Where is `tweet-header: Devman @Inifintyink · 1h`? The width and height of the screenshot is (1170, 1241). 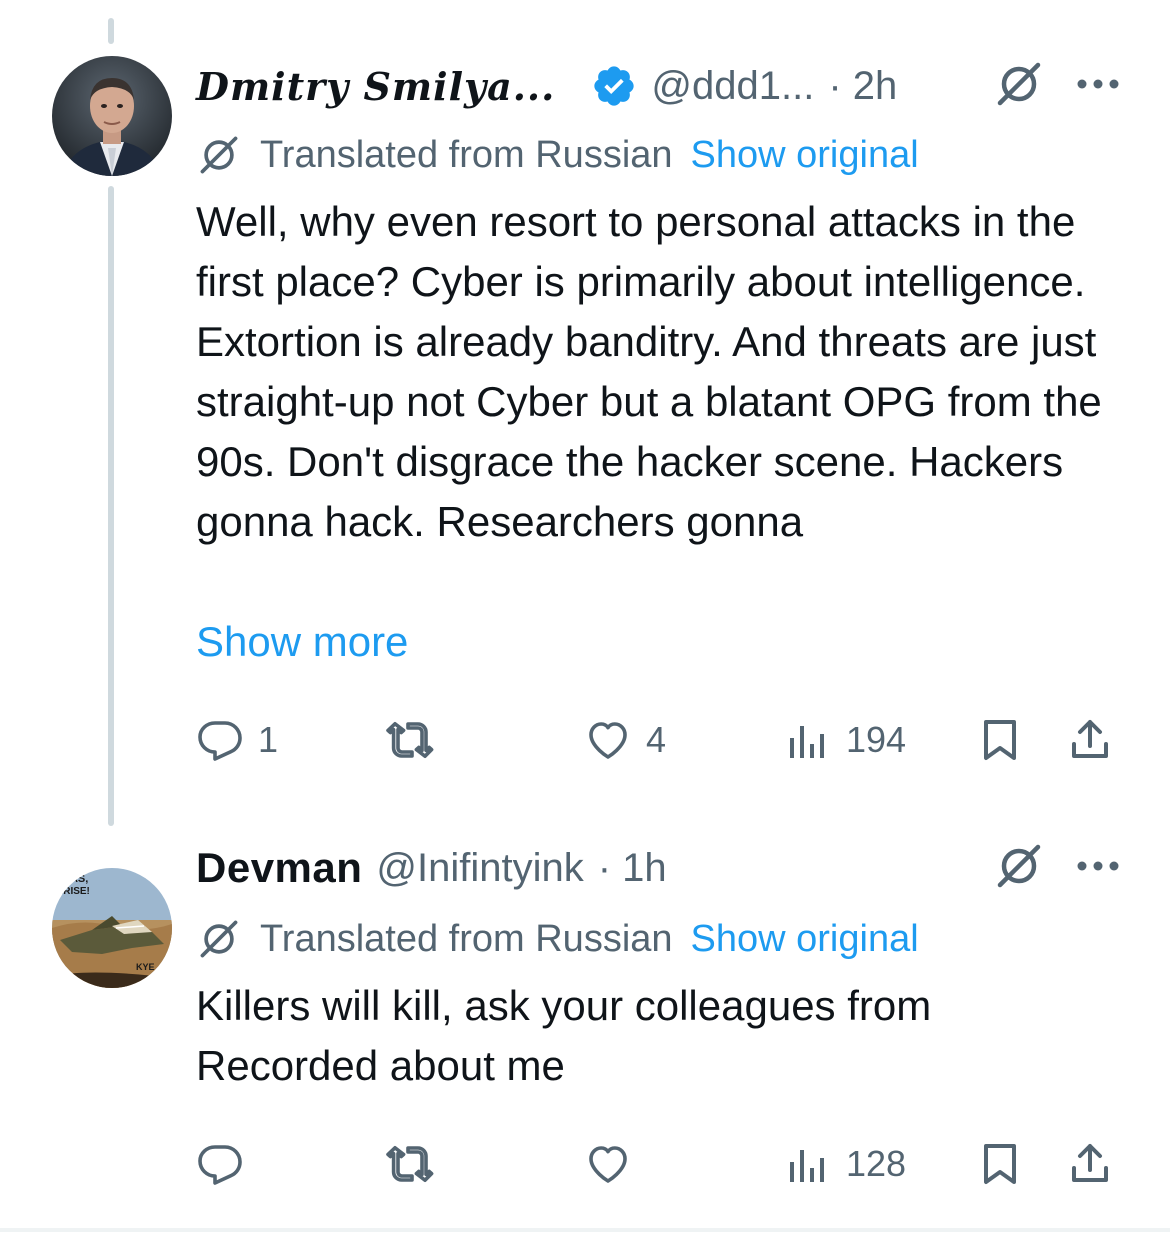
tweet-header: Devman @Inifintyink · 1h is located at coordinates (658, 868).